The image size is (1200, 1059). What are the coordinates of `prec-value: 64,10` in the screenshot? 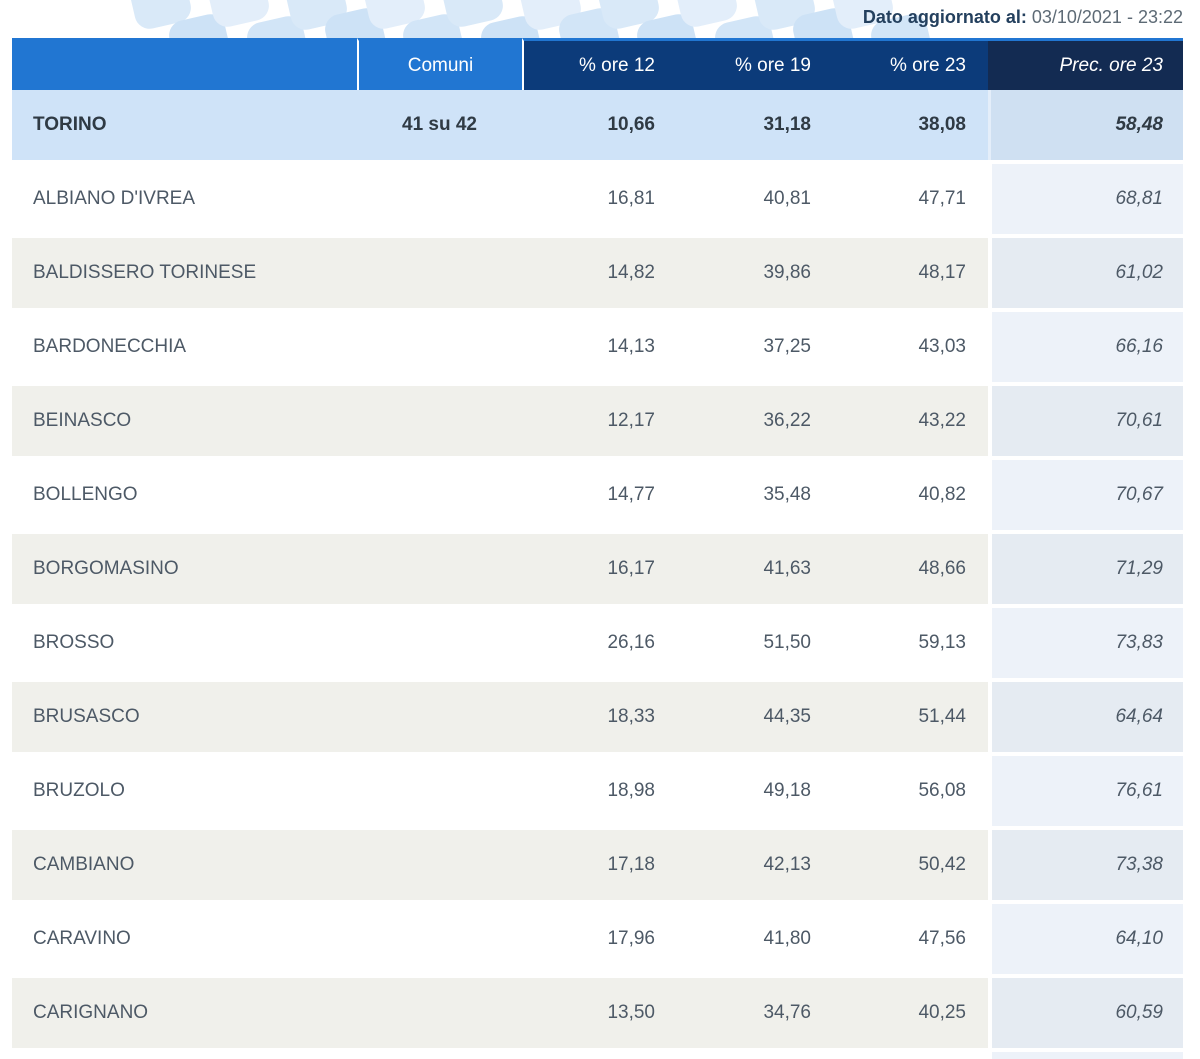 It's located at (1085, 939).